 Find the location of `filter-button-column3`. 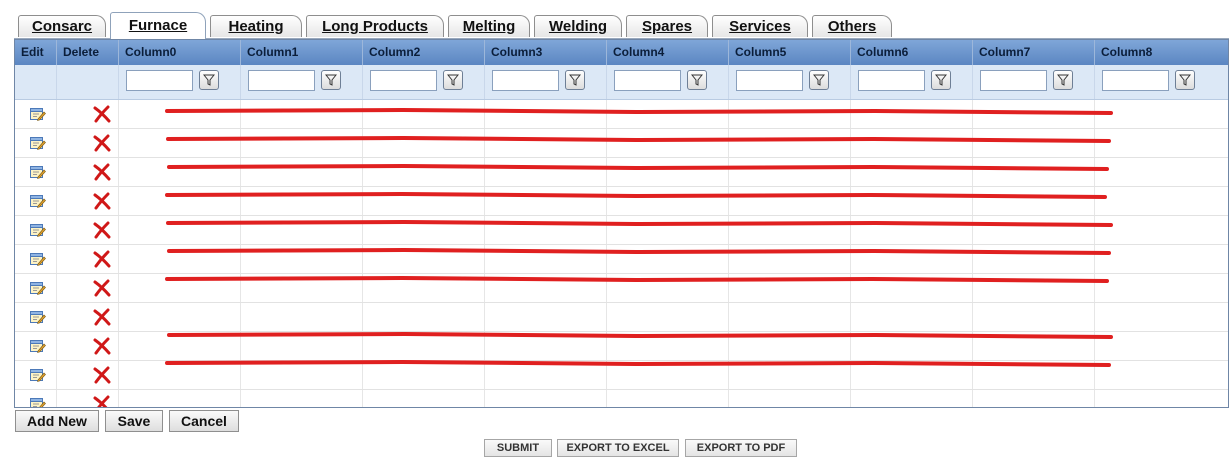

filter-button-column3 is located at coordinates (575, 80).